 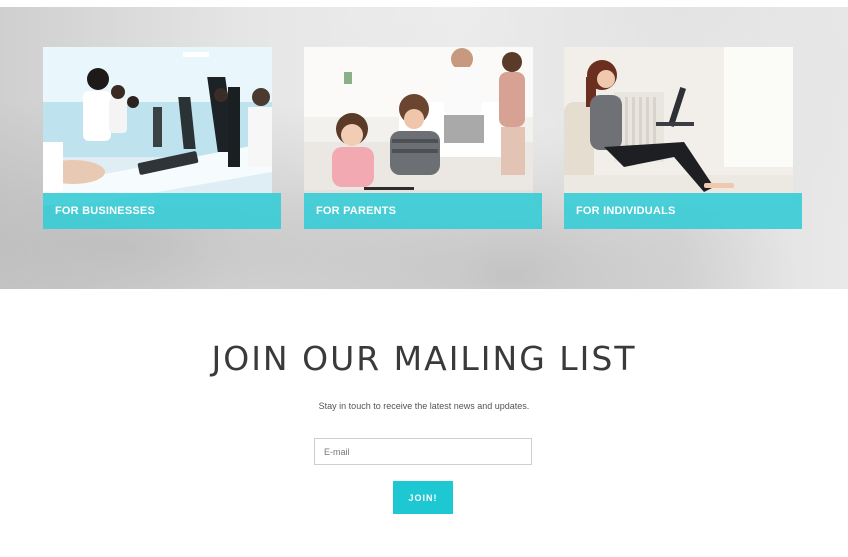 What do you see at coordinates (424, 358) in the screenshot?
I see `mailing-title: JOIN OUR MAILING LIST` at bounding box center [424, 358].